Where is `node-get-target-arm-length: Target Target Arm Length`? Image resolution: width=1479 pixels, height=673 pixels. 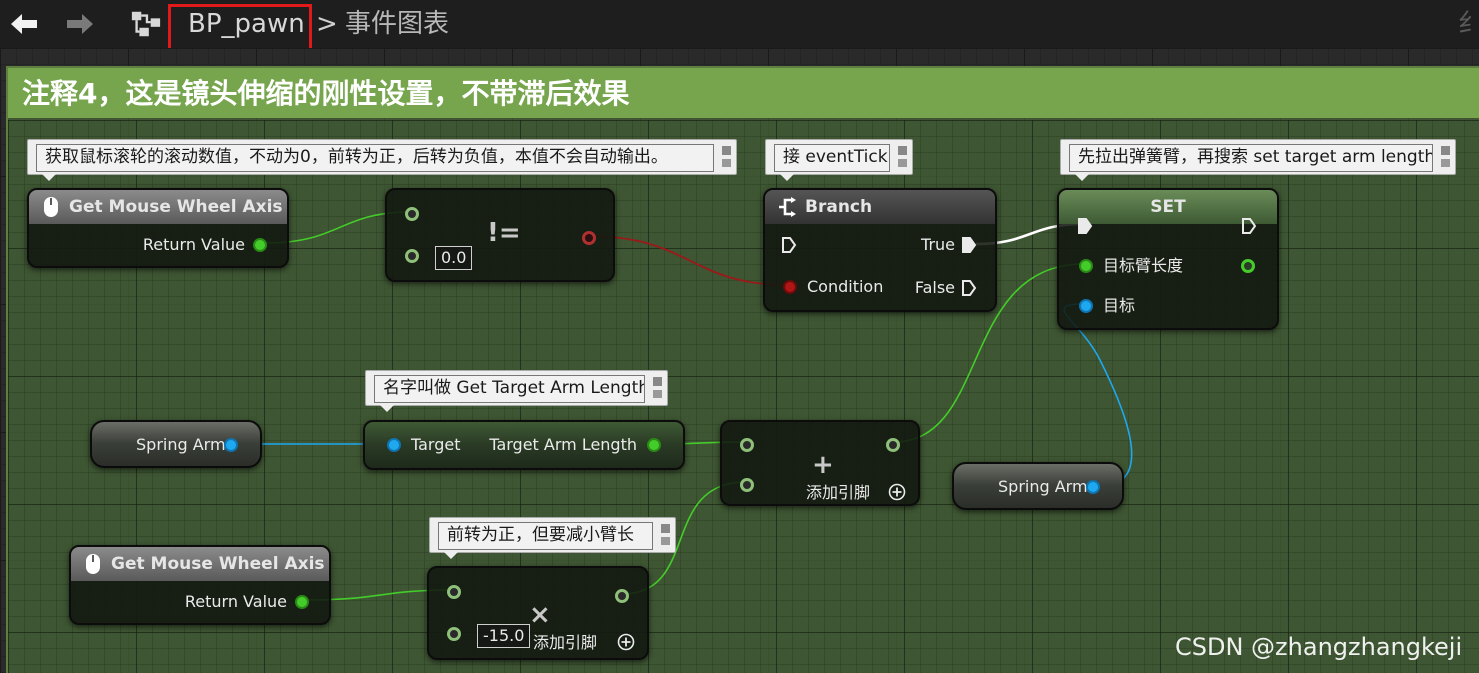 node-get-target-arm-length: Target Target Arm Length is located at coordinates (524, 445).